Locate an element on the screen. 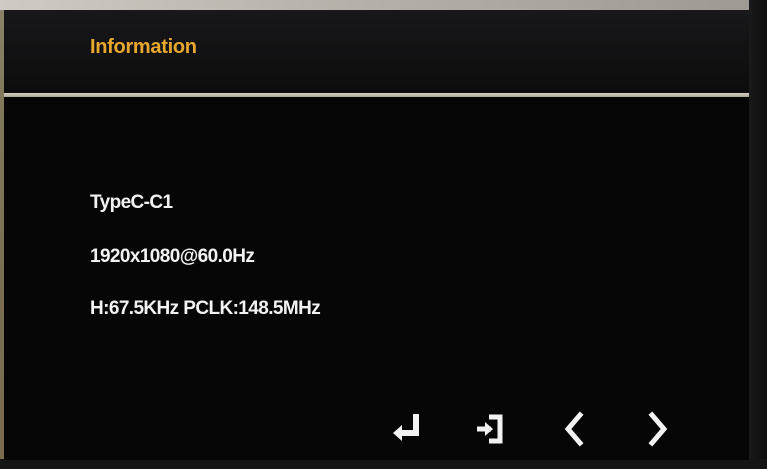  screen-glare is located at coordinates (383, 5).